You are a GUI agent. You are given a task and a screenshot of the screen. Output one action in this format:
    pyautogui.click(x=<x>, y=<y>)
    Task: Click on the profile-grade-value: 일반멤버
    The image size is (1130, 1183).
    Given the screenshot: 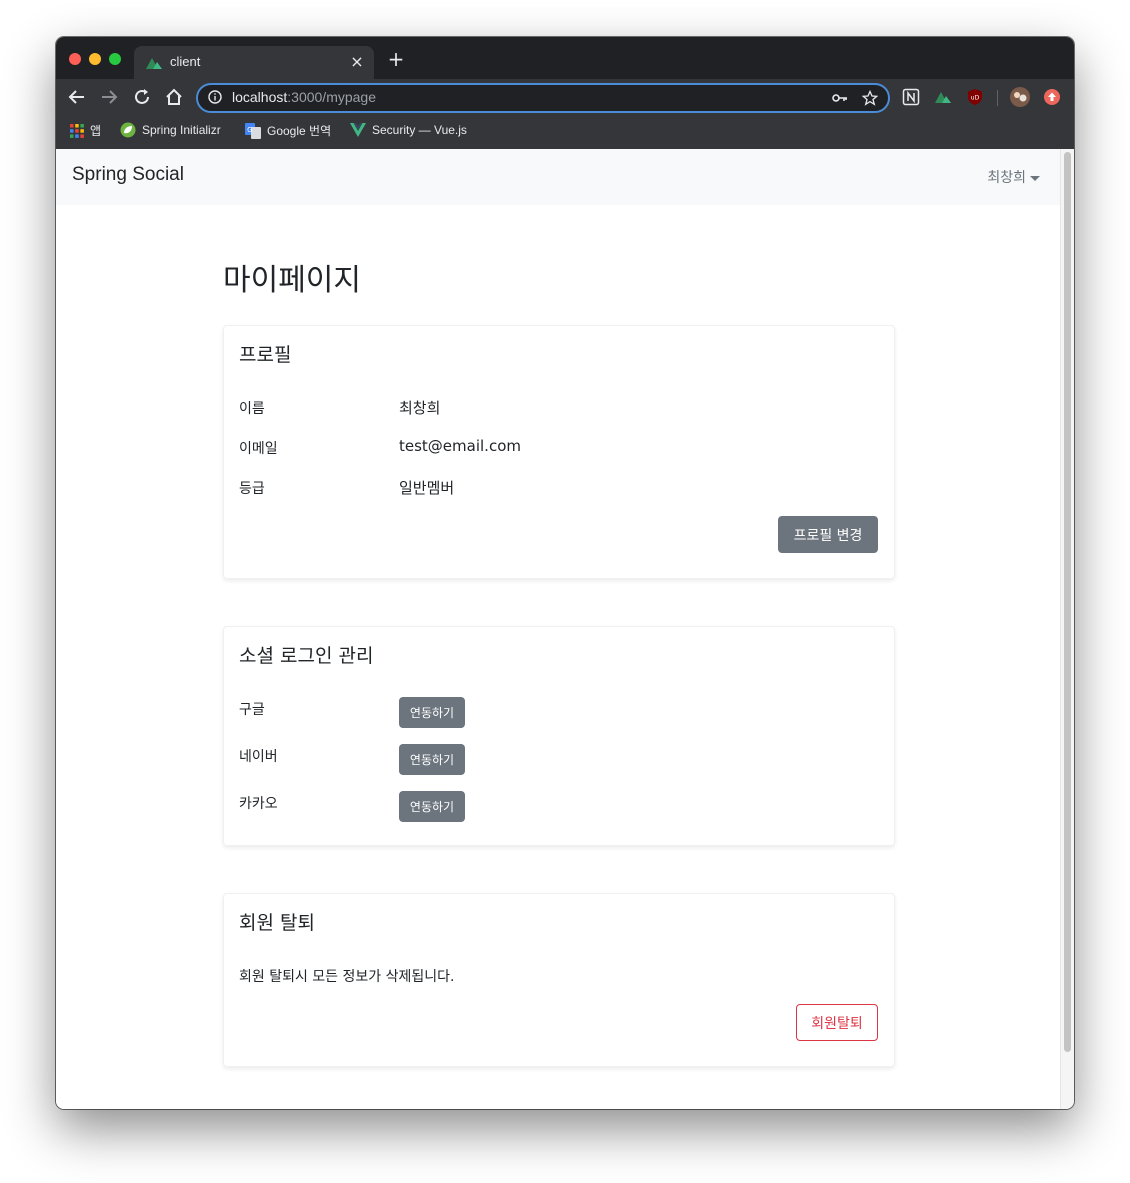 What is the action you would take?
    pyautogui.click(x=427, y=488)
    